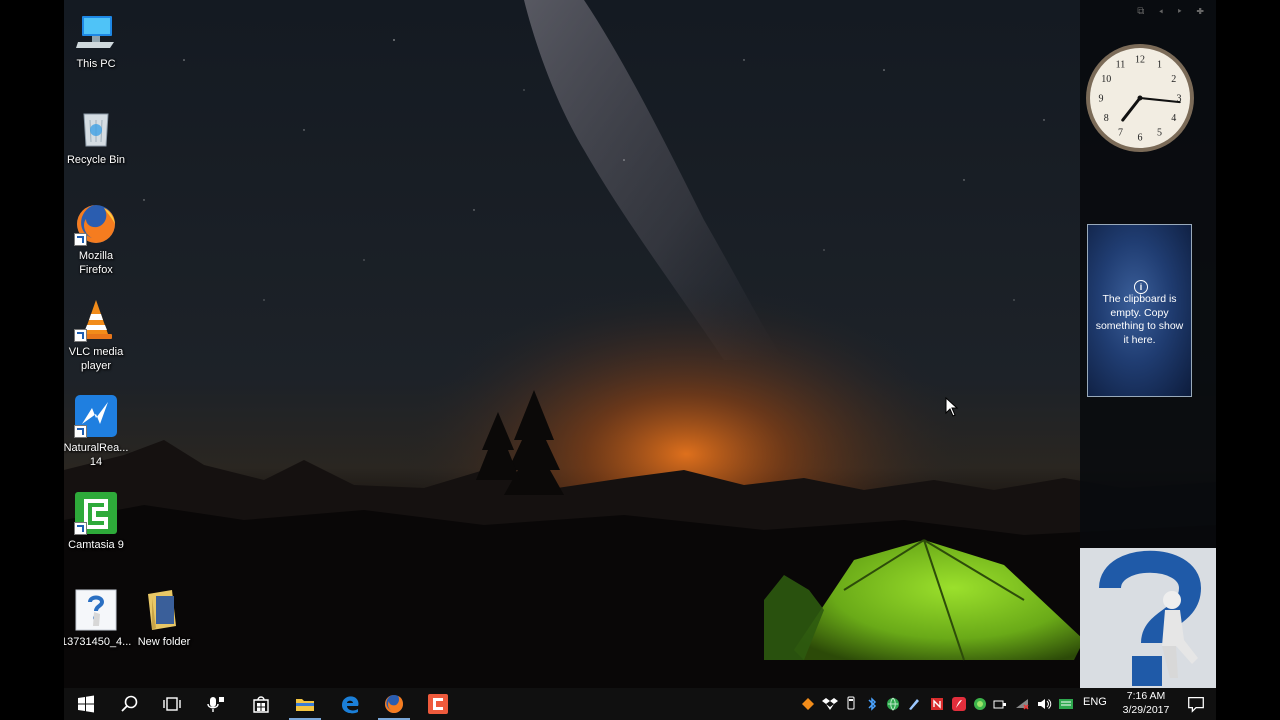 This screenshot has width=1280, height=720. Describe the element at coordinates (1140, 60) in the screenshot. I see `clock-numeral: 12` at that location.